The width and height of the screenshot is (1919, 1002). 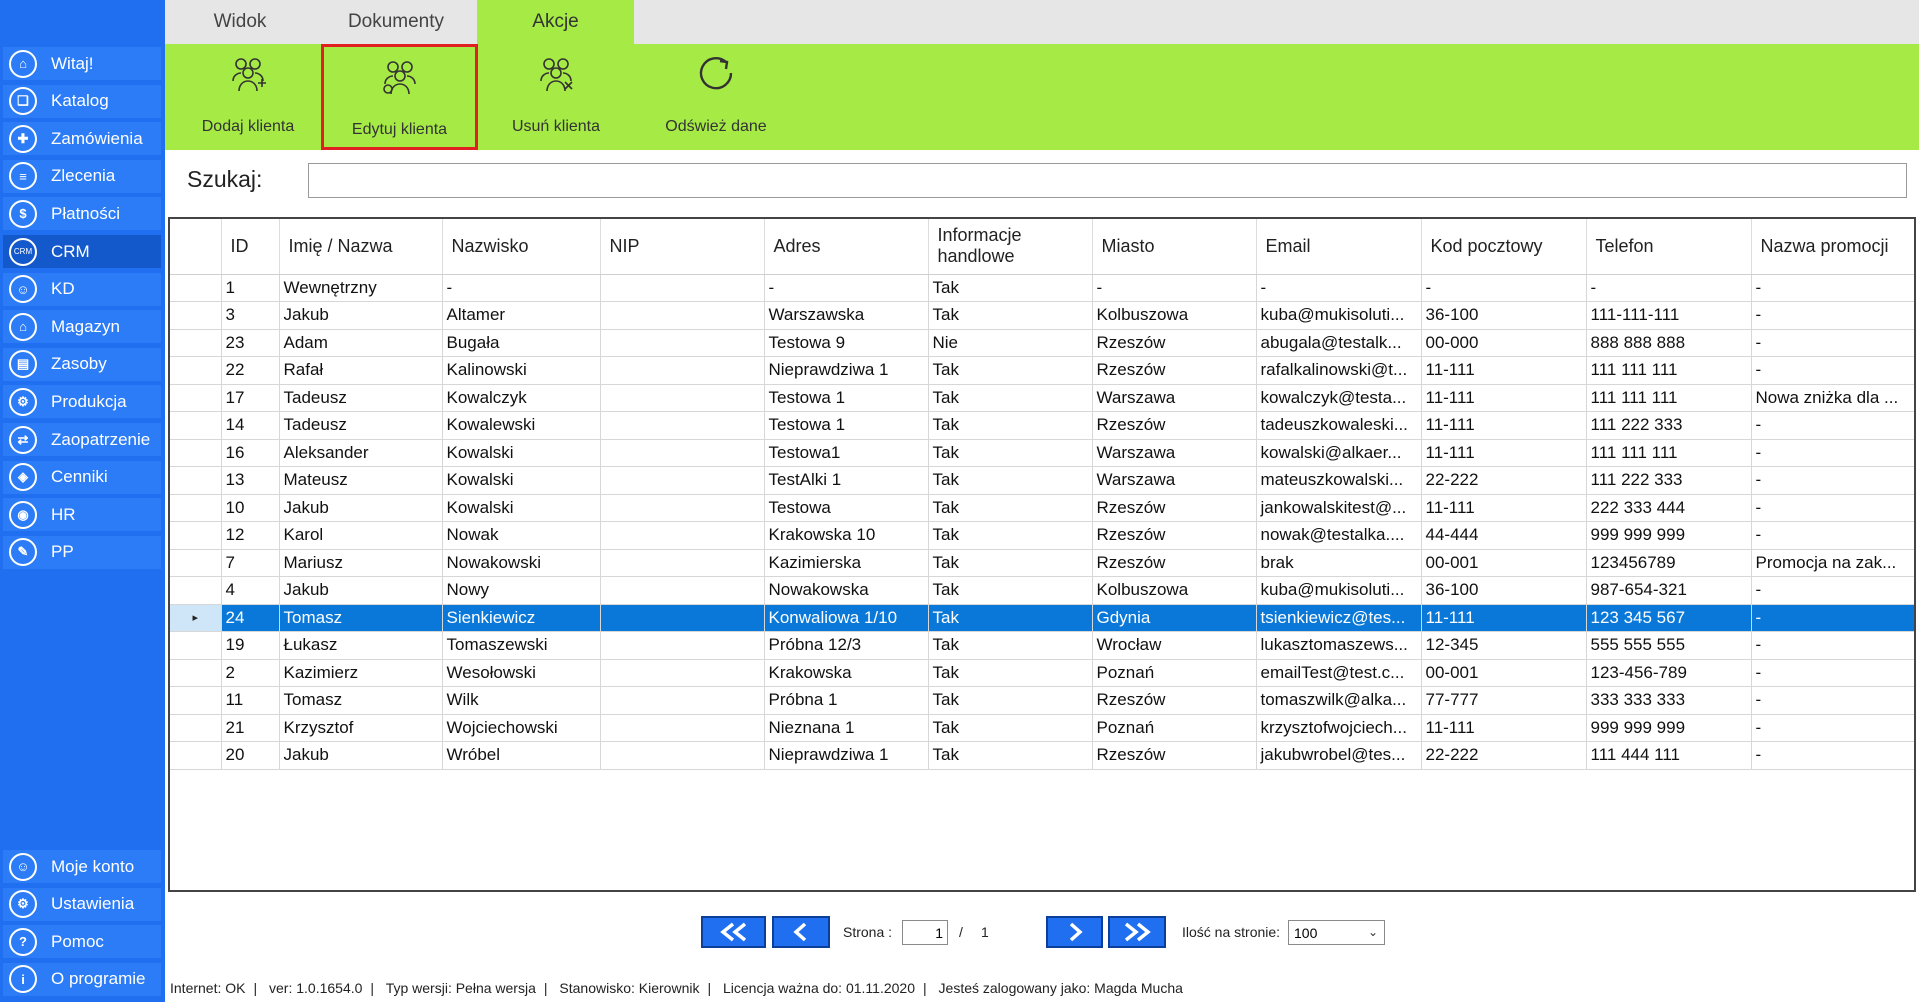 I want to click on warehouse-icon: ⌂, so click(x=23, y=326).